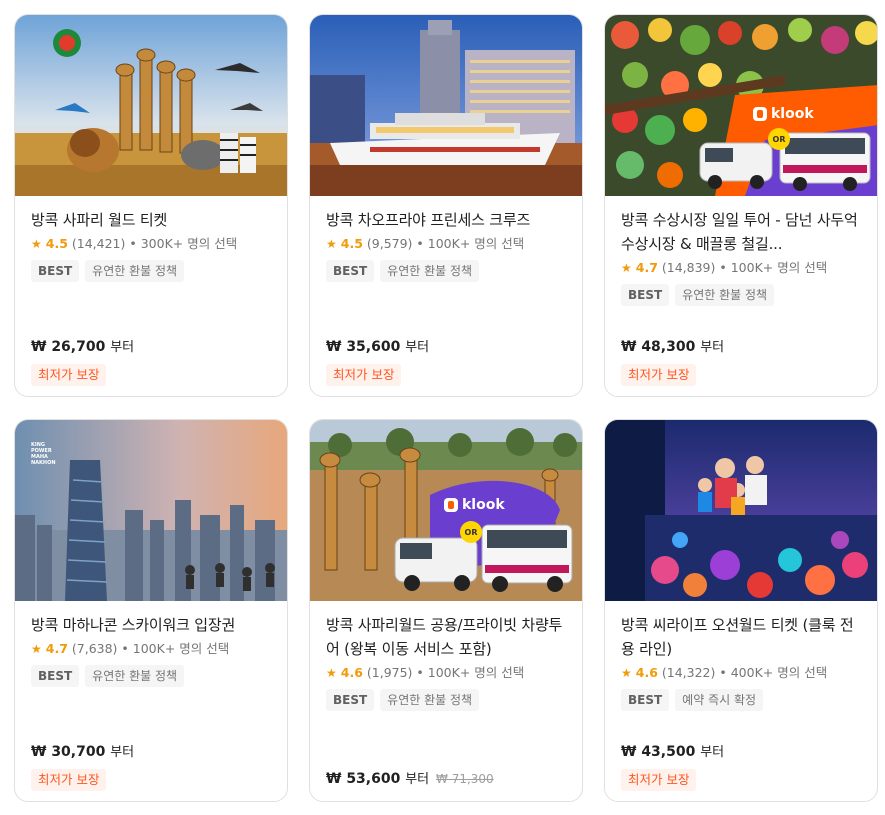  What do you see at coordinates (151, 220) in the screenshot?
I see `card-title: 방콕 사파리 월드 티켓` at bounding box center [151, 220].